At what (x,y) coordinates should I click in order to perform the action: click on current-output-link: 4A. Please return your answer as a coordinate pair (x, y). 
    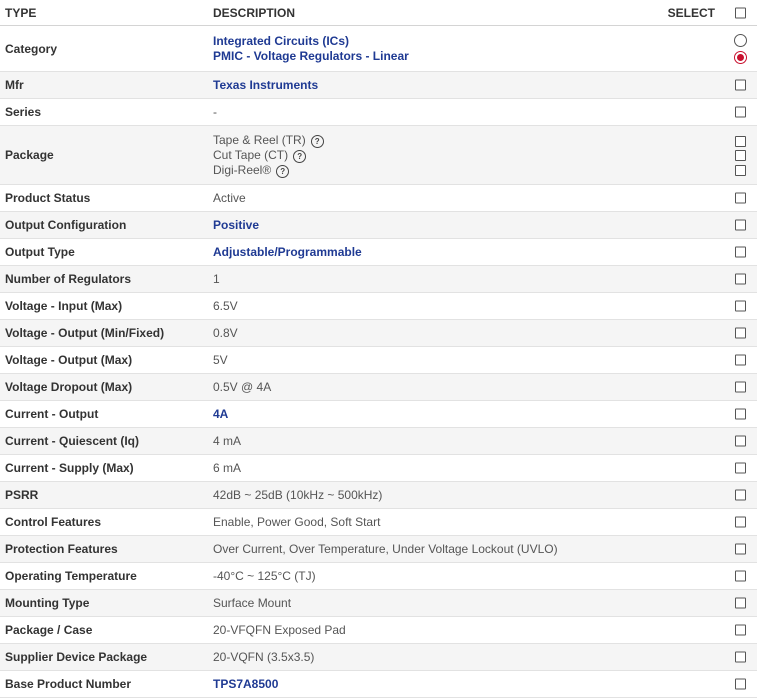
    Looking at the image, I should click on (220, 414).